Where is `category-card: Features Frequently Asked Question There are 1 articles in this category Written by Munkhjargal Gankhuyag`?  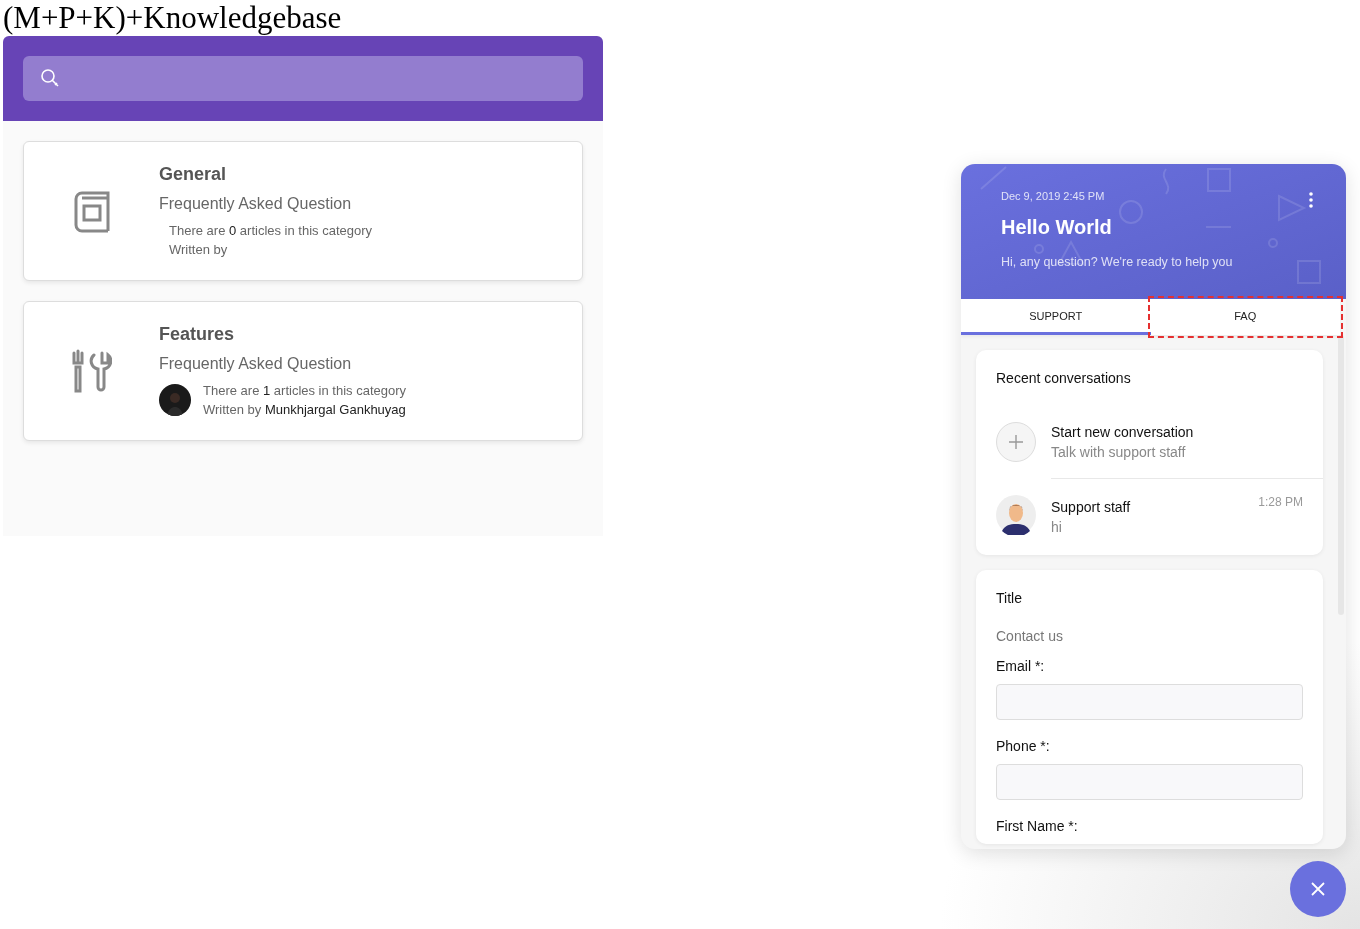
category-card: Features Frequently Asked Question There are 1 articles in this category Written by Munkhjargal Gankhuyag is located at coordinates (303, 371).